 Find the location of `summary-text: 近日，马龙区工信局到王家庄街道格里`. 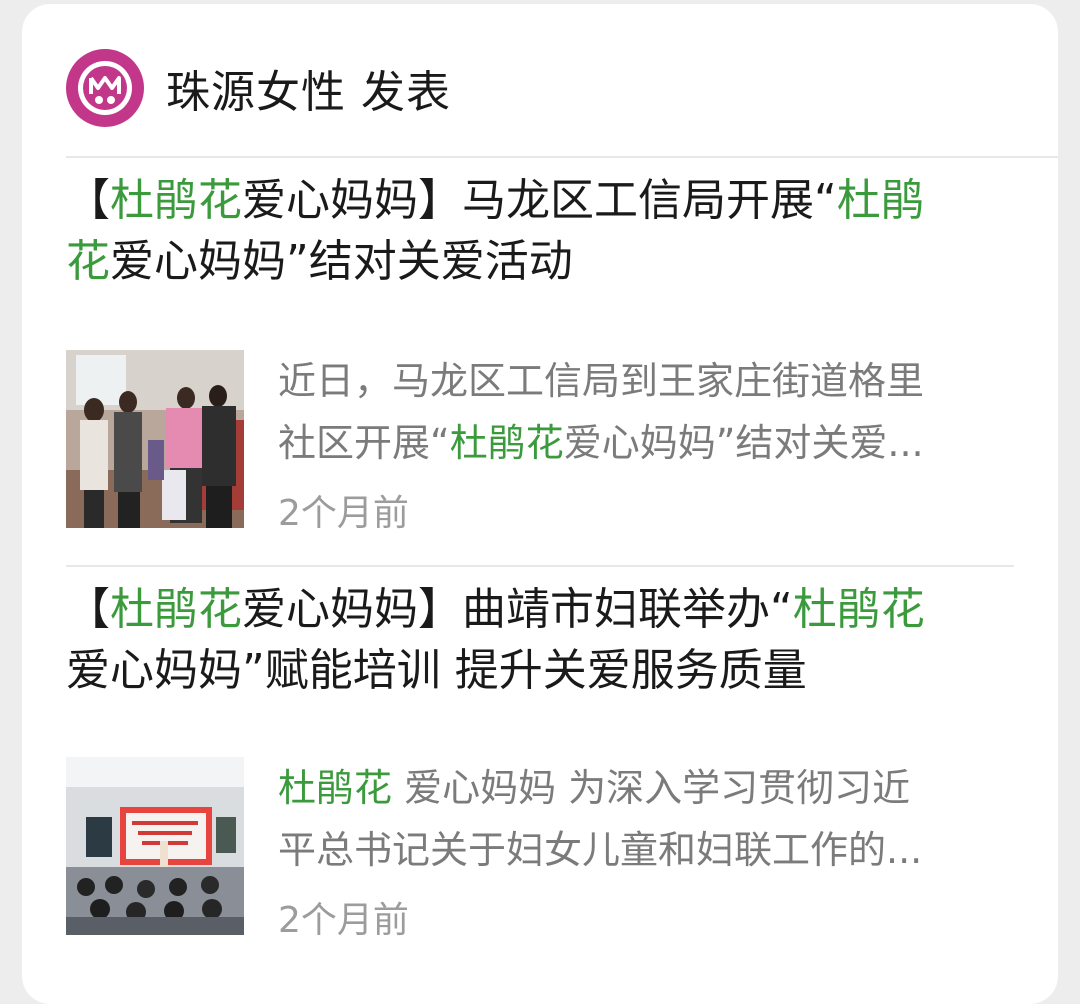

summary-text: 近日，马龙区工信局到王家庄街道格里 is located at coordinates (601, 381).